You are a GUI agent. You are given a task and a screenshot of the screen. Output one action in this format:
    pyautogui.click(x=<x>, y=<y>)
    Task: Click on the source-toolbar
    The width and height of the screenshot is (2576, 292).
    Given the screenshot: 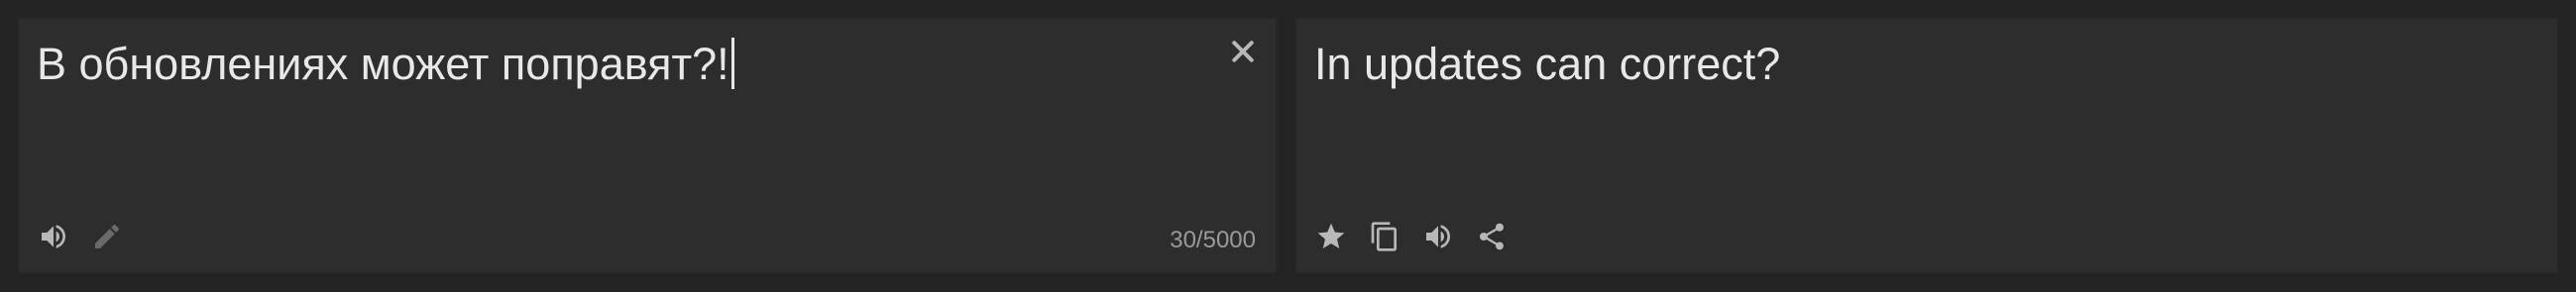 What is the action you would take?
    pyautogui.click(x=80, y=236)
    